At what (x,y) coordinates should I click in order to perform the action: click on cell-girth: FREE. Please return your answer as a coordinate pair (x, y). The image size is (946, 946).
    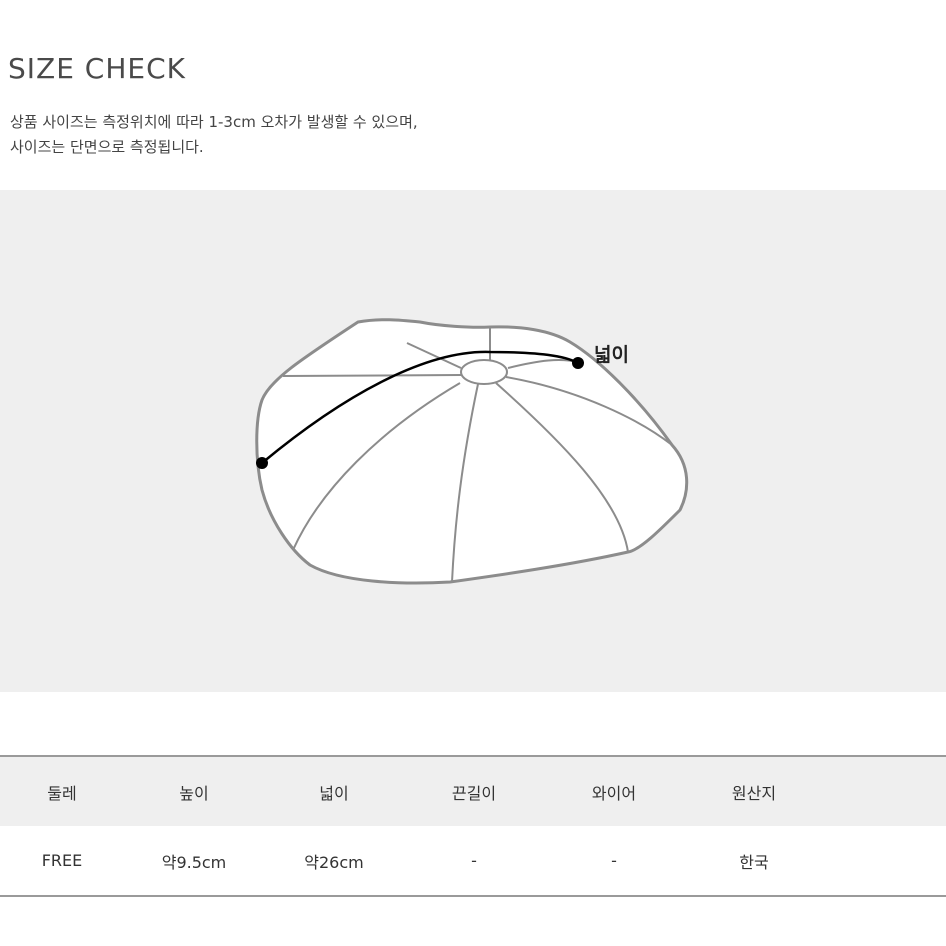
    Looking at the image, I should click on (62, 860).